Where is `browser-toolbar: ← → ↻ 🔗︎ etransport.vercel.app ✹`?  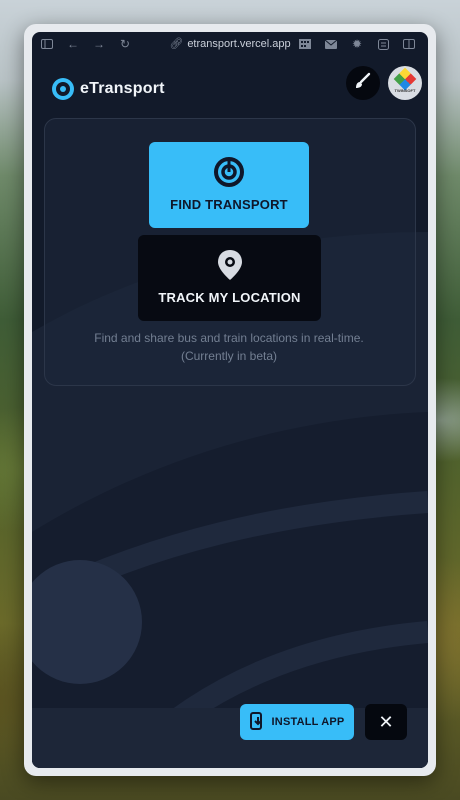 browser-toolbar: ← → ↻ 🔗︎ etransport.vercel.app ✹ is located at coordinates (230, 44).